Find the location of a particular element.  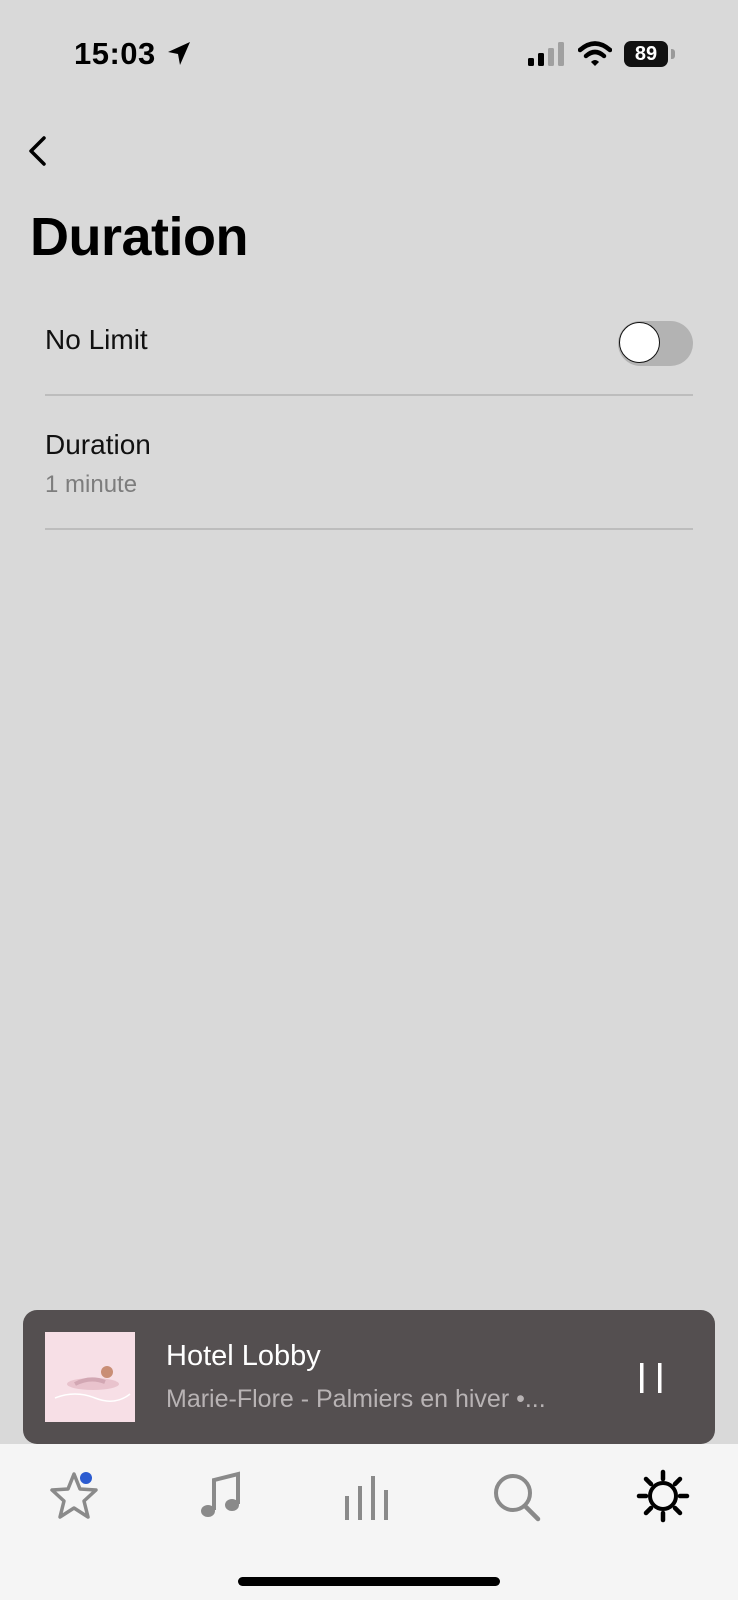

search-icon is located at coordinates (517, 1498).